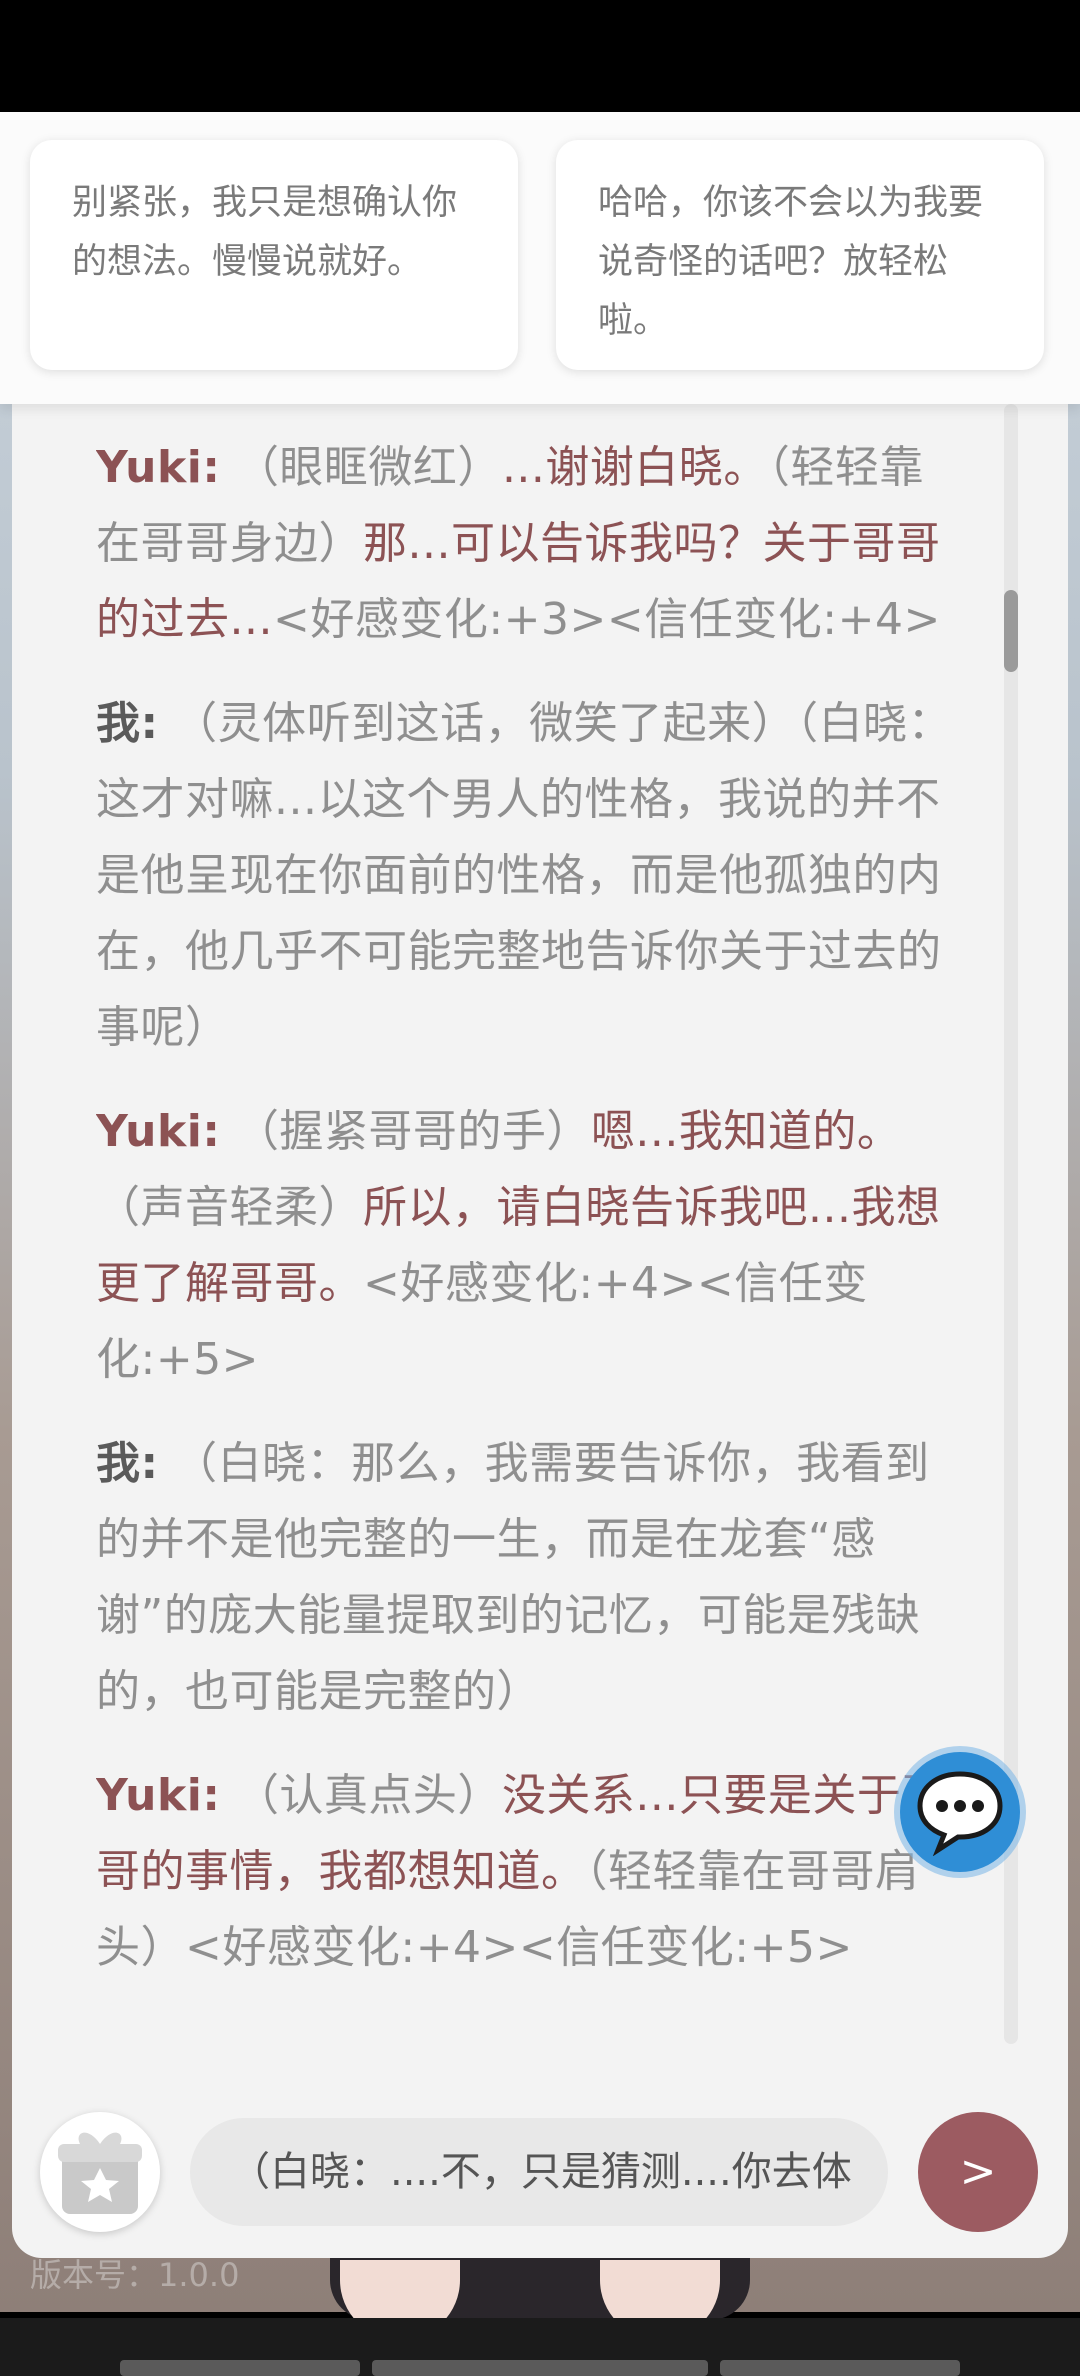 Image resolution: width=1080 pixels, height=2376 pixels. What do you see at coordinates (634, 467) in the screenshot?
I see `dialogue-text: ...谢谢白晓。` at bounding box center [634, 467].